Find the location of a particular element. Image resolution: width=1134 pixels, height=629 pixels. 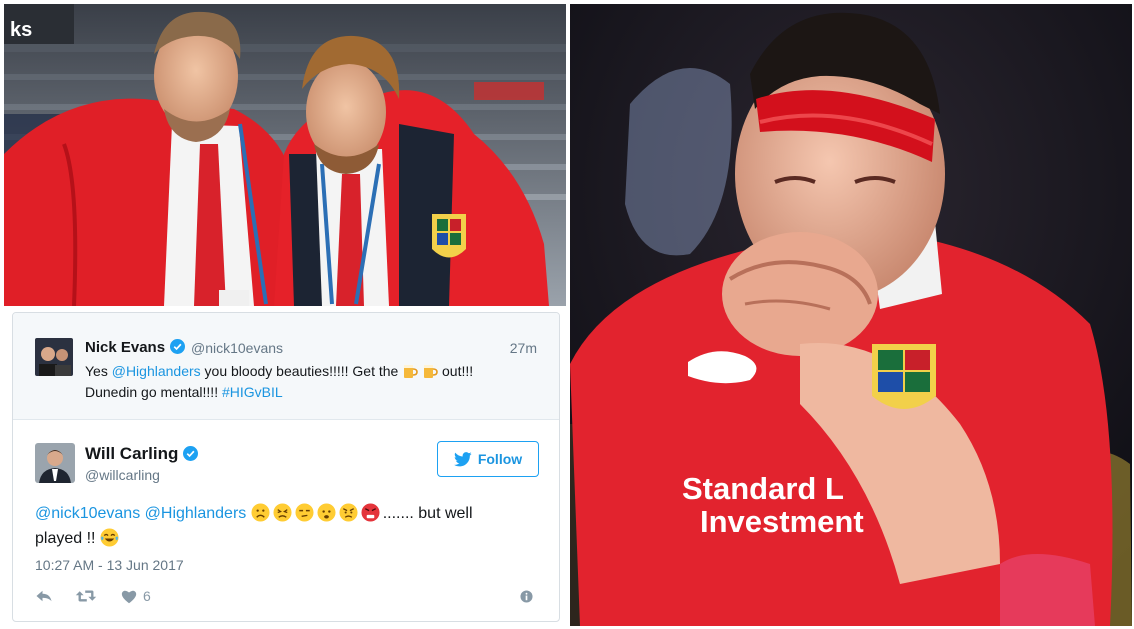

text-segment: Dunedin go mental!!!! is located at coordinates (153, 392).